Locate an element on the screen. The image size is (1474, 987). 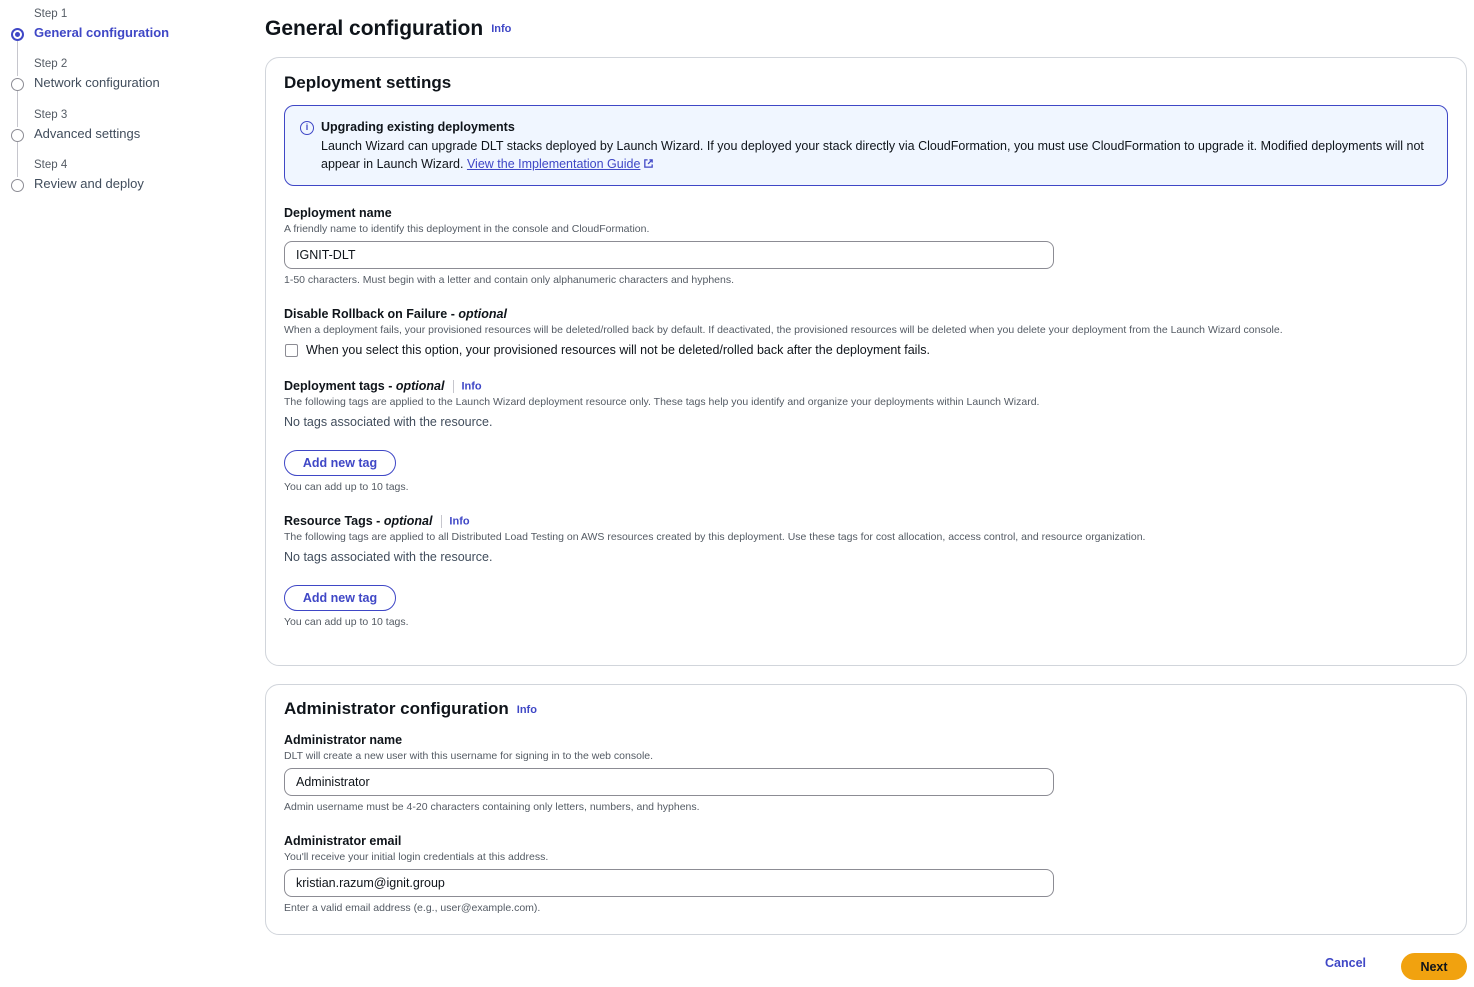
step-title: Review and deploy is located at coordinates (89, 183).